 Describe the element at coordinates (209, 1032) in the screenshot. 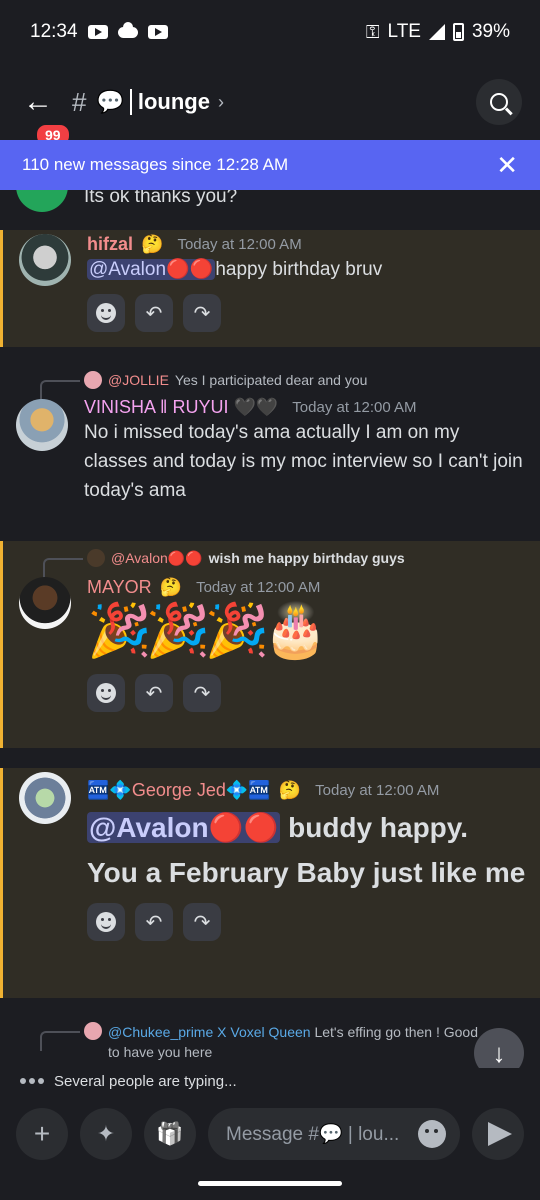

I see `reply-author: @Chukee_prime X Voxel Queen` at that location.